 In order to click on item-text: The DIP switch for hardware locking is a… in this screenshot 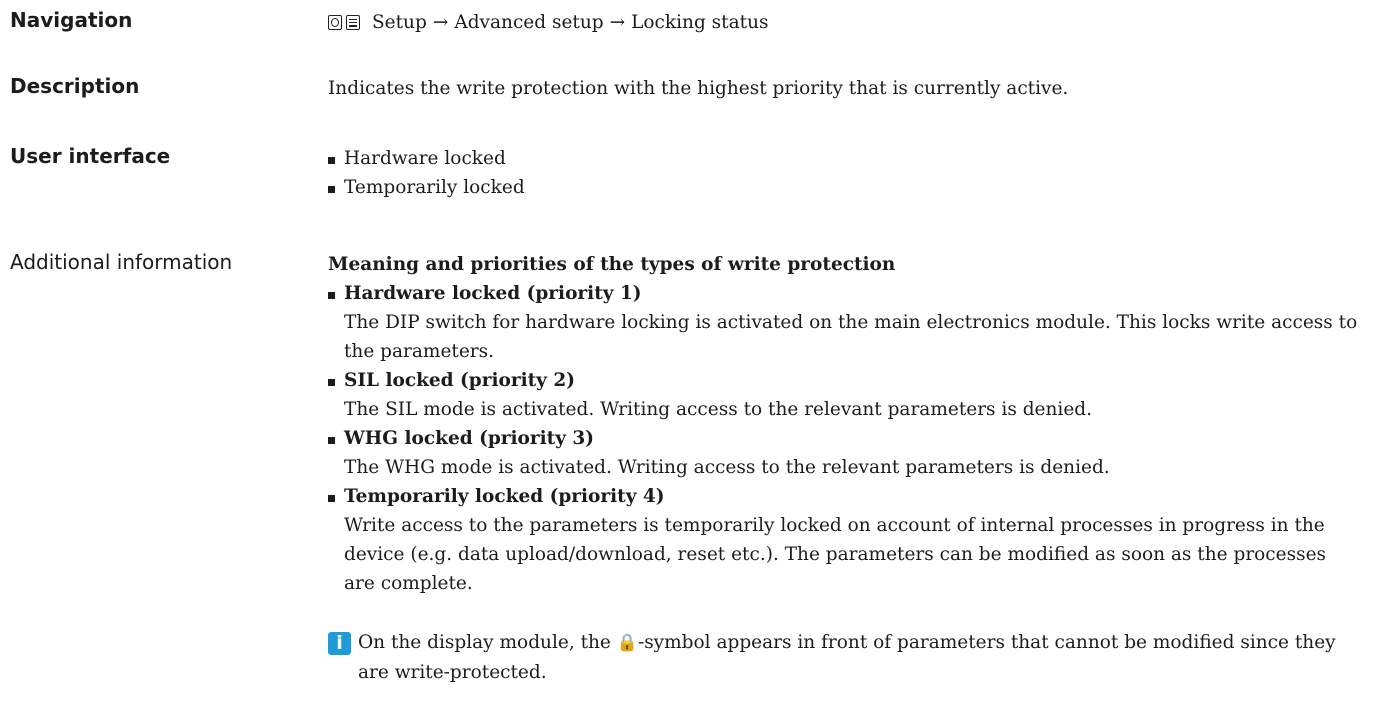, I will do `click(851, 337)`.